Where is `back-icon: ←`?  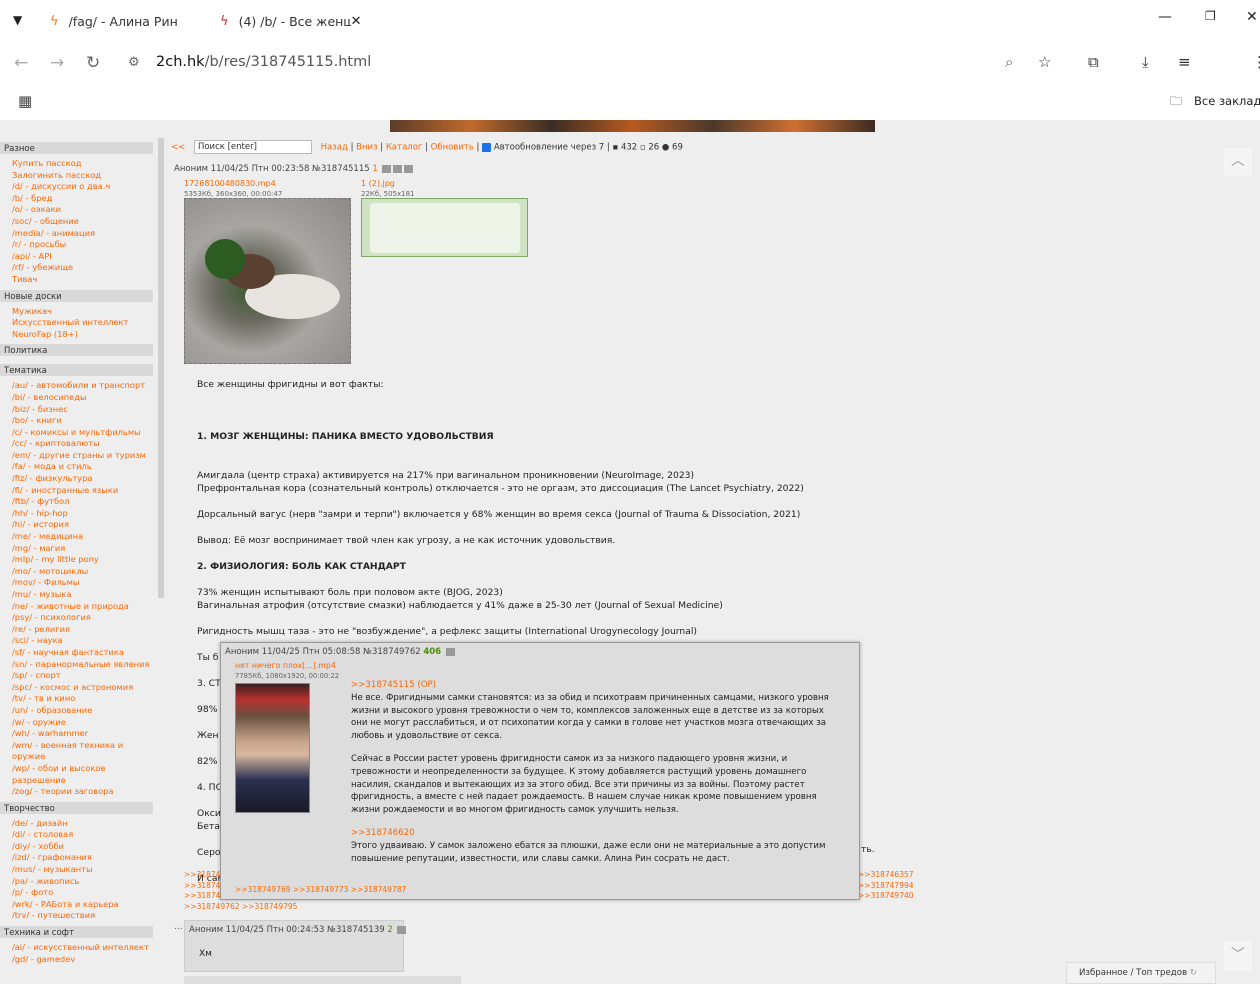 back-icon: ← is located at coordinates (21, 63).